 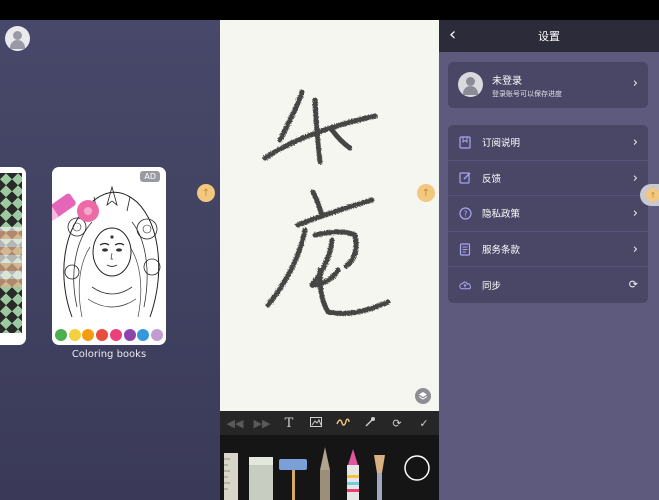 What do you see at coordinates (231, 476) in the screenshot?
I see `ruler-tool` at bounding box center [231, 476].